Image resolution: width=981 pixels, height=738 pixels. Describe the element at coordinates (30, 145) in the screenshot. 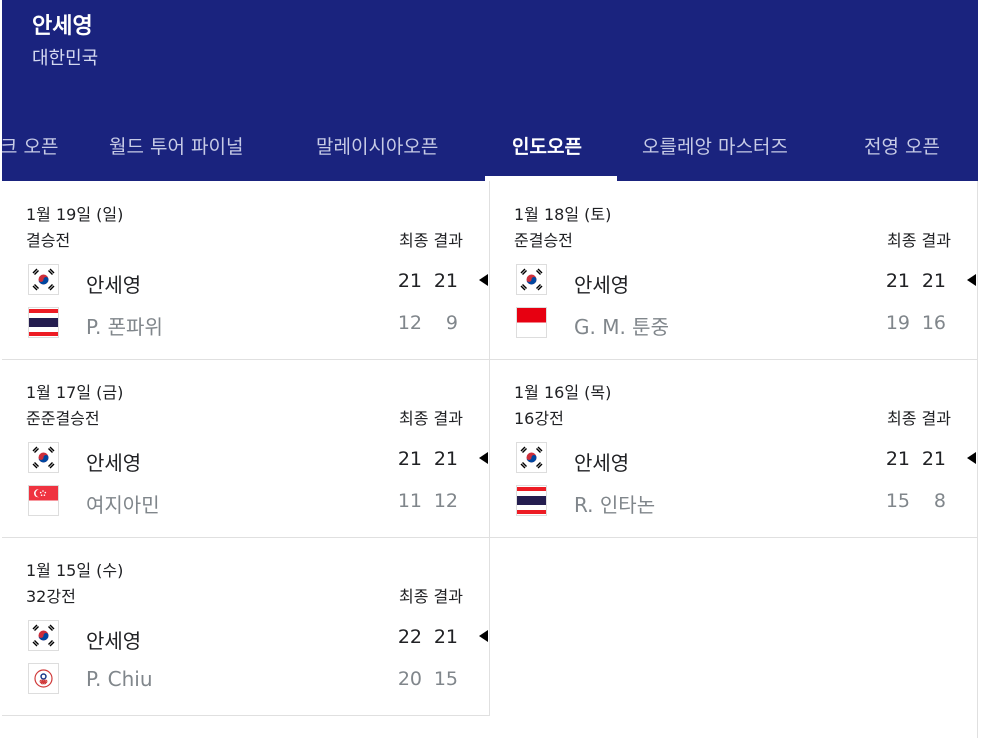

I see `tab-tournament-1: 크 오픈` at that location.